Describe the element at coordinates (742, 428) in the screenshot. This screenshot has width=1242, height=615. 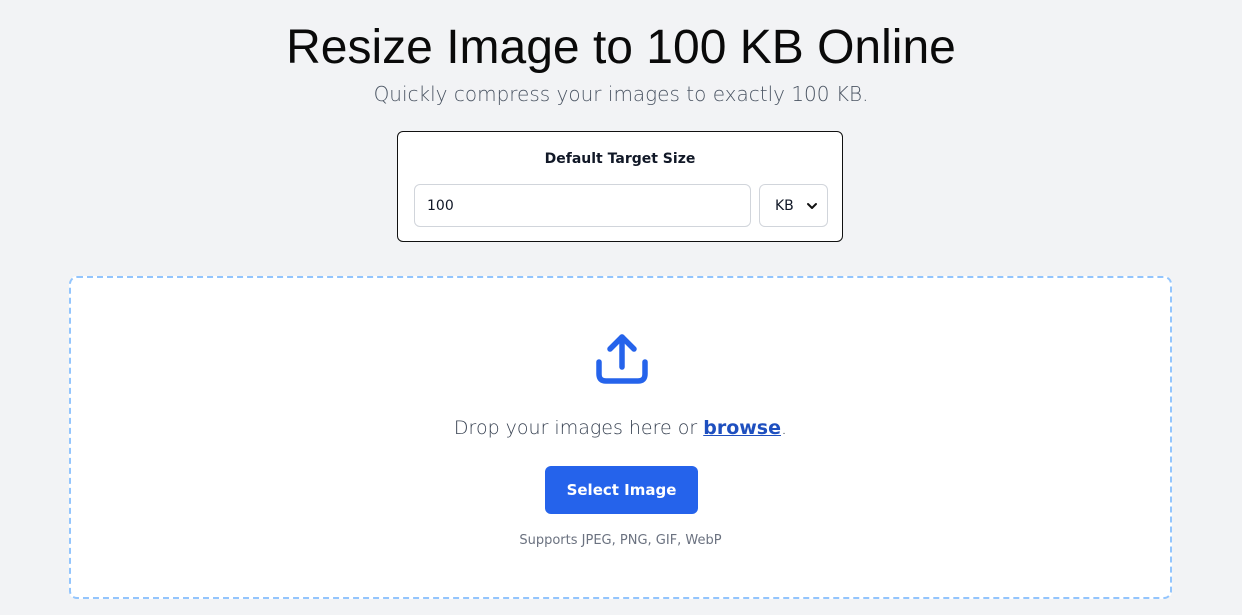
I see `browse-link: browse` at that location.